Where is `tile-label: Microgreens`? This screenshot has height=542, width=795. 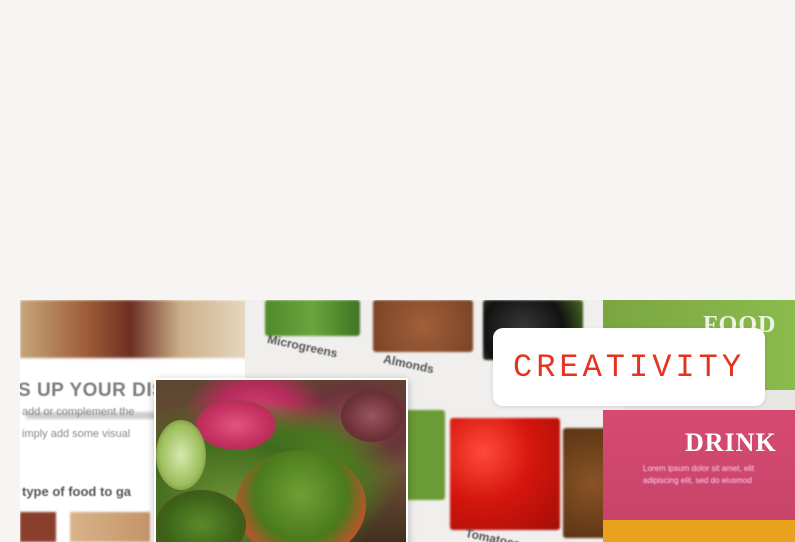
tile-label: Microgreens is located at coordinates (302, 346).